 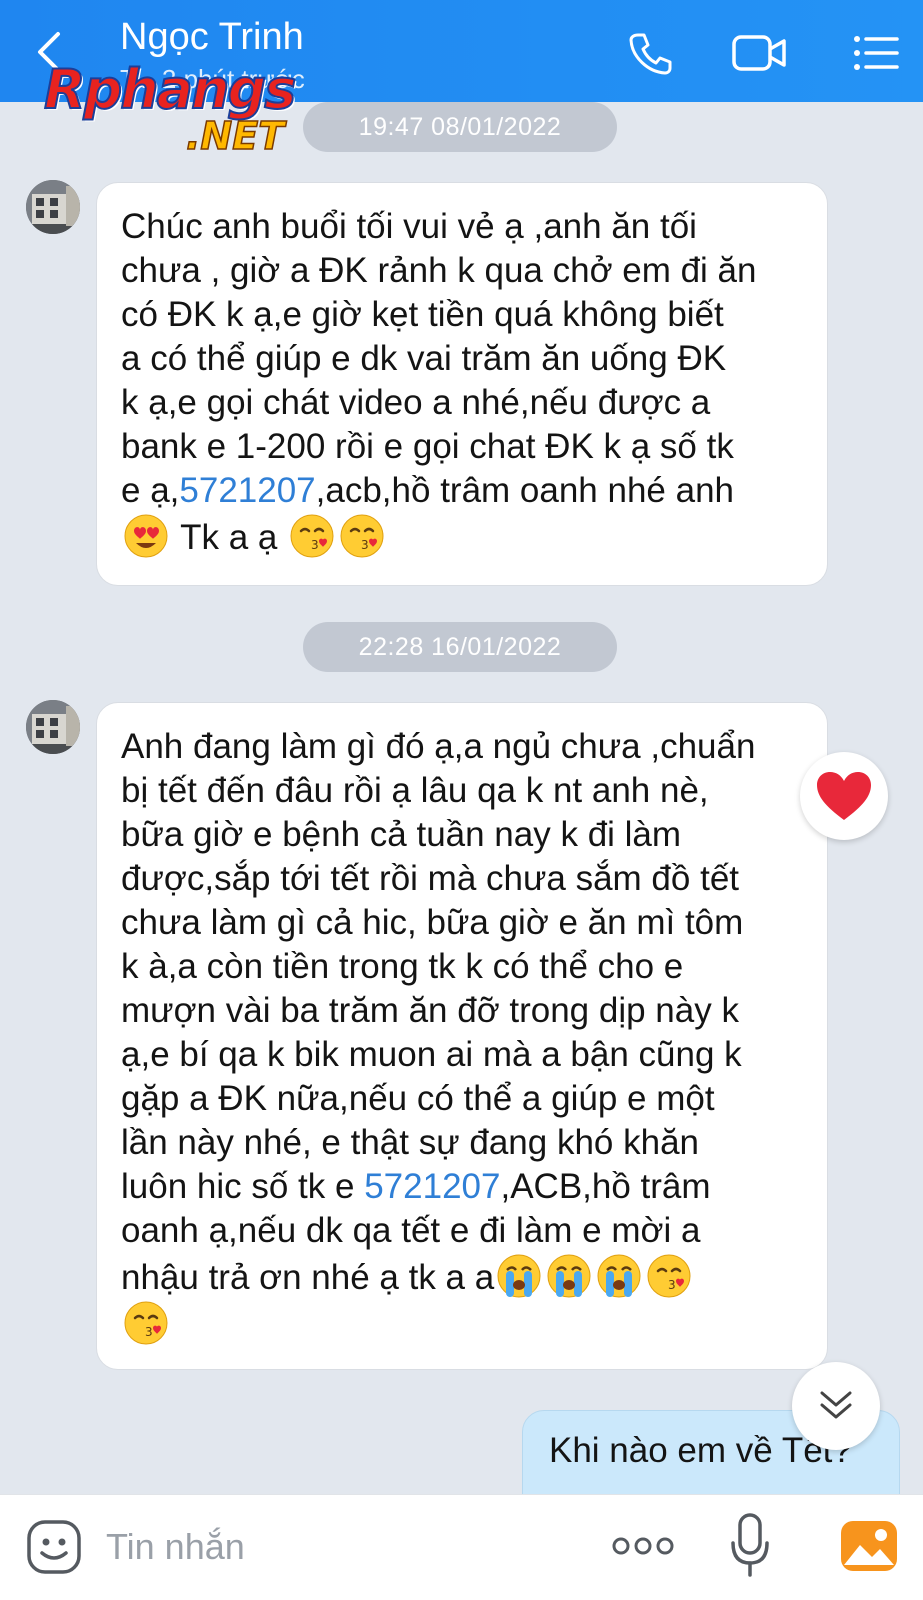 What do you see at coordinates (605, 1186) in the screenshot?
I see `message-text: ,ACB,hồ trâm` at bounding box center [605, 1186].